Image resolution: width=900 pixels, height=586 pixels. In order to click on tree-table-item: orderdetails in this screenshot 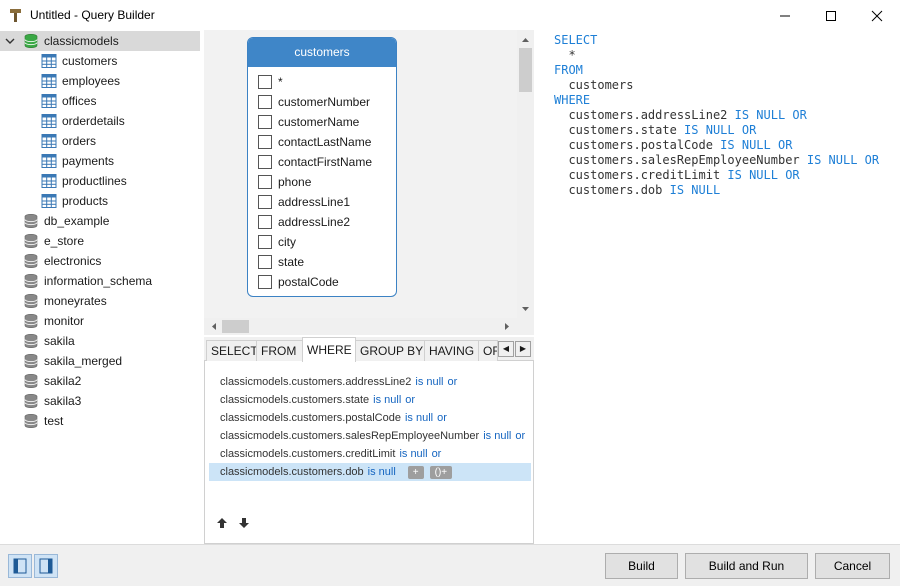, I will do `click(100, 121)`.